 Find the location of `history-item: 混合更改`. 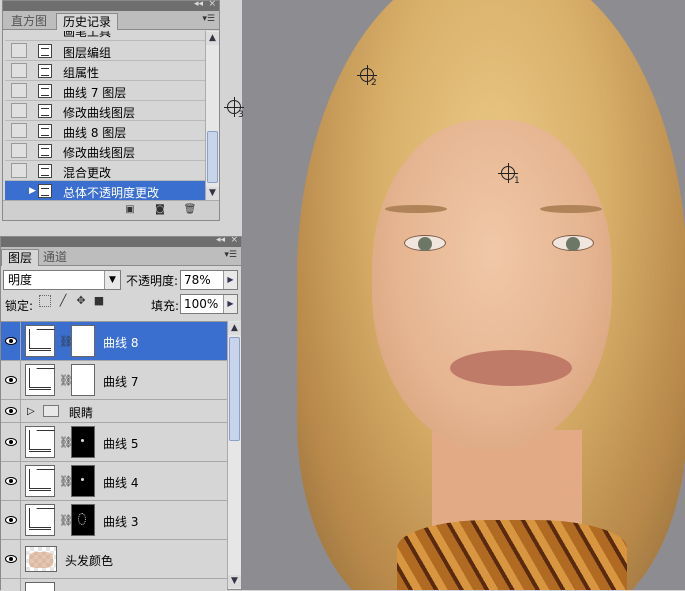

history-item: 混合更改 is located at coordinates (105, 171).